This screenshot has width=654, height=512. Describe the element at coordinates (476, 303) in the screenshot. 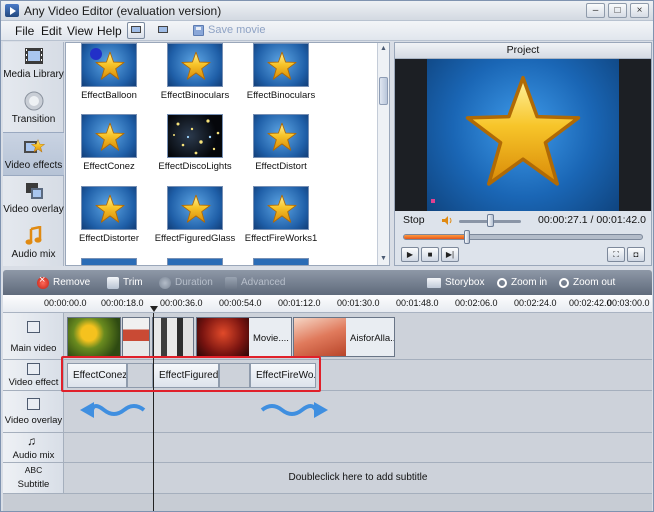

I see `ruler-tick-label: 00:02:06.0` at that location.